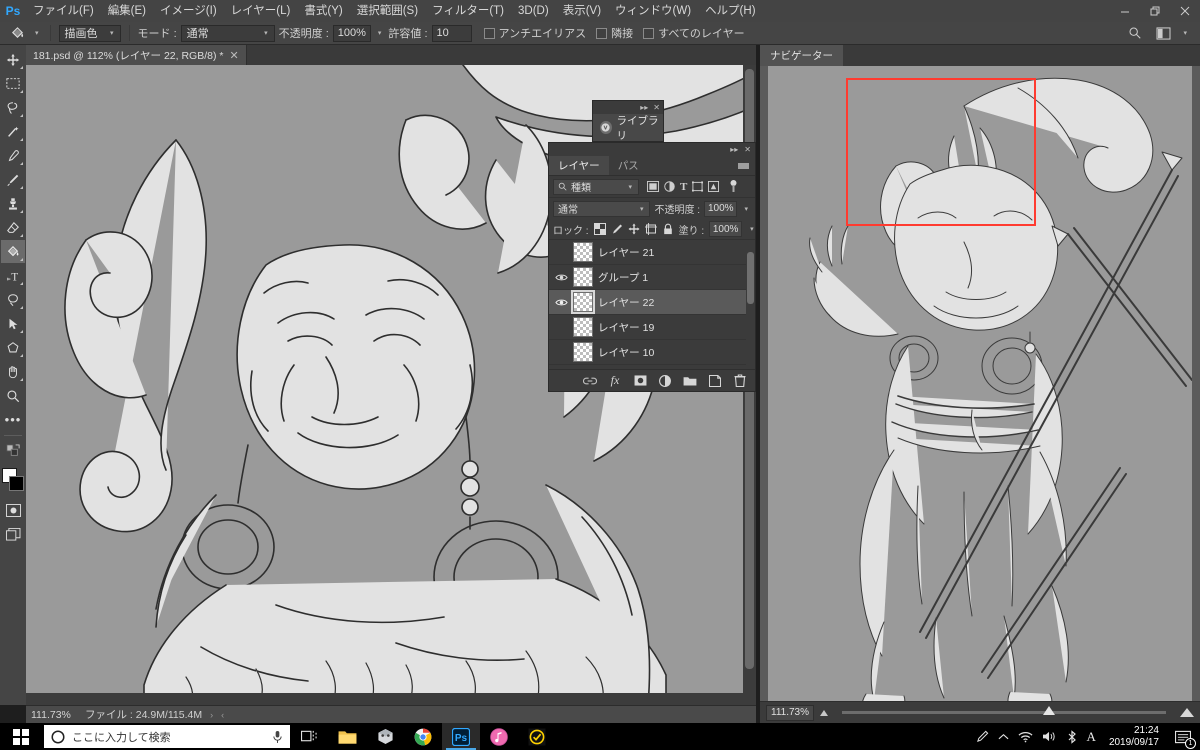  I want to click on type-tool: T, so click(13, 275).